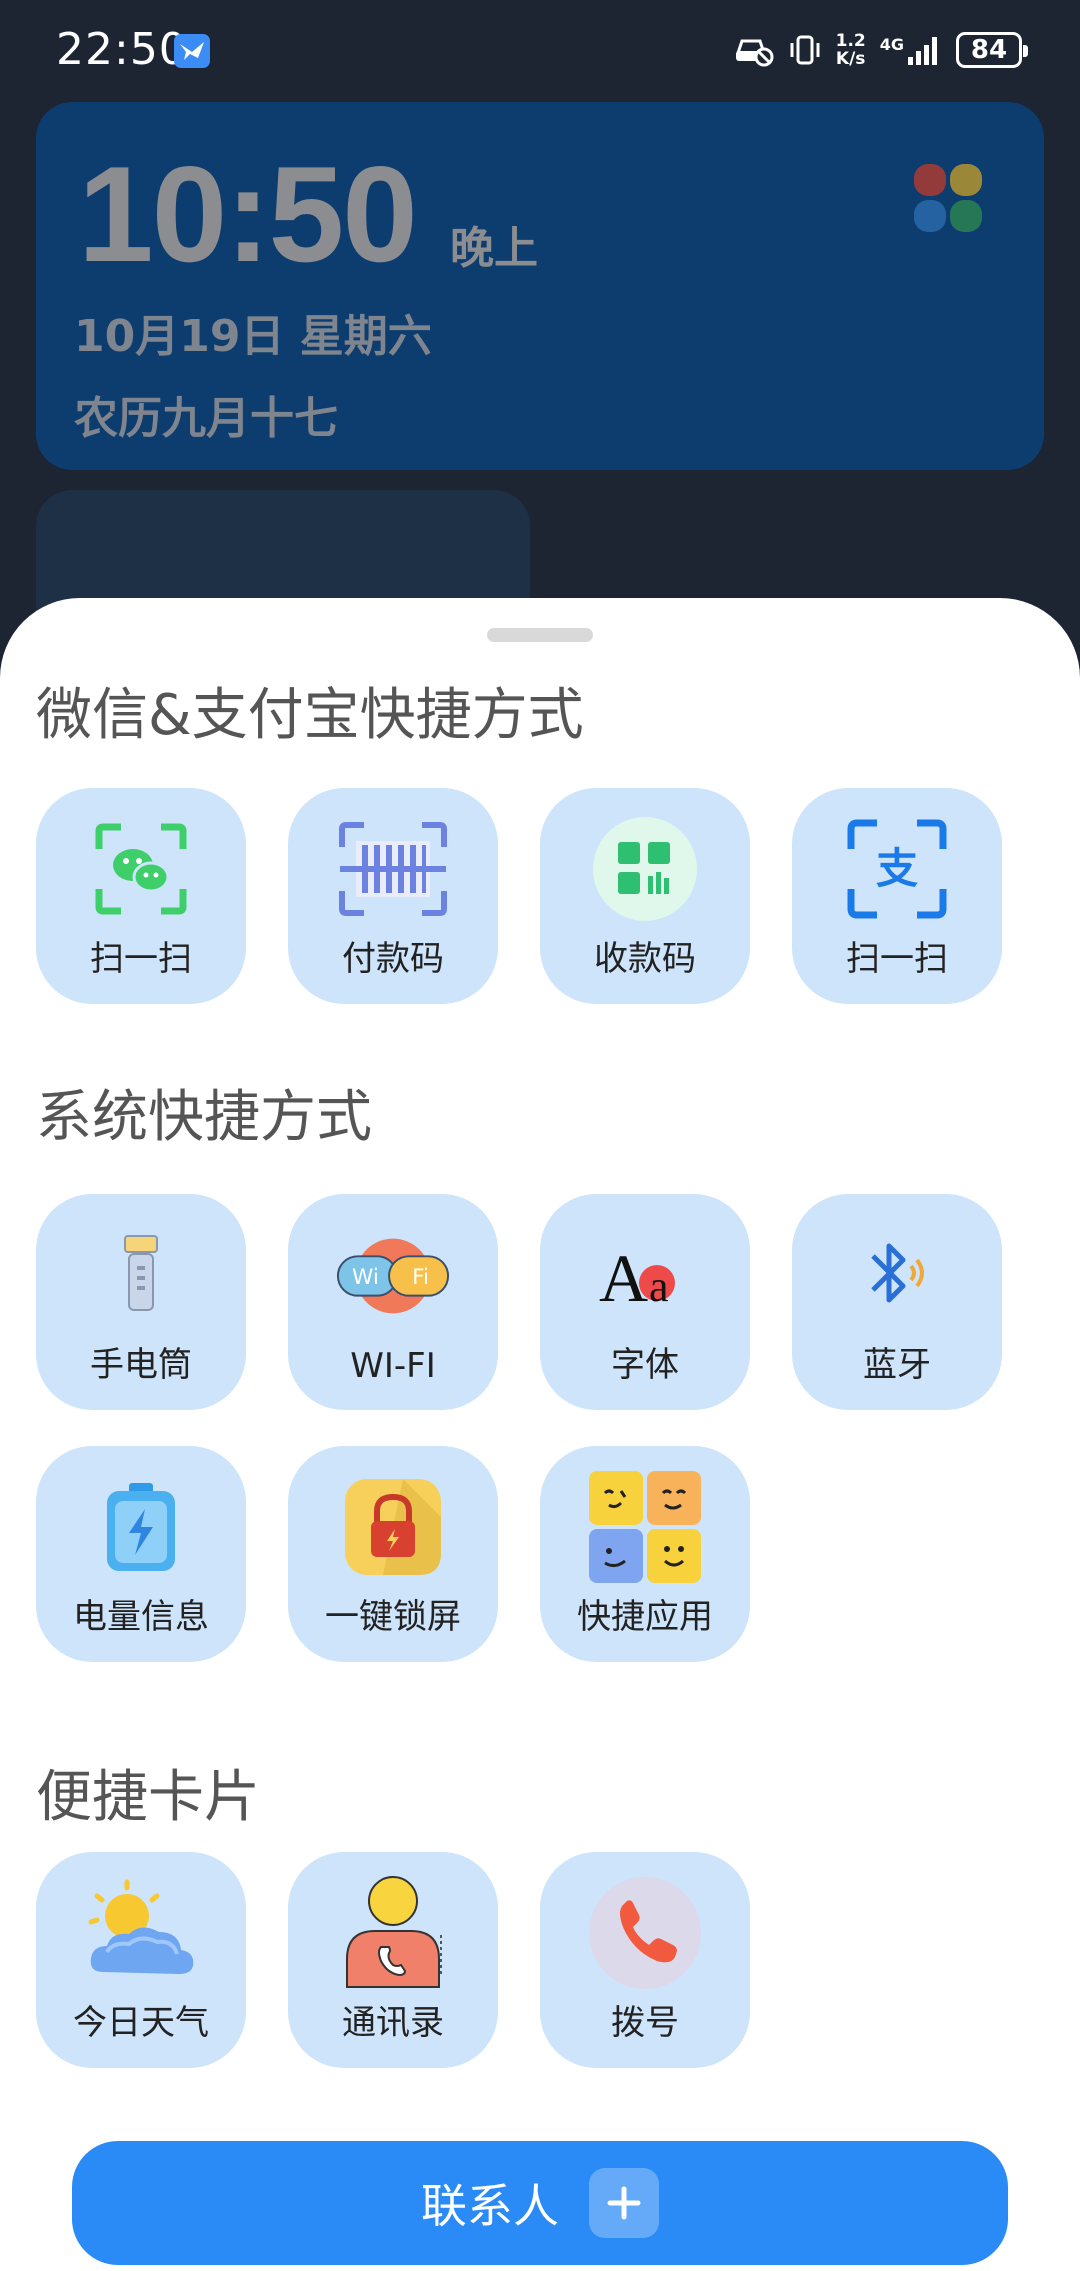 This screenshot has width=1080, height=2271. What do you see at coordinates (393, 1933) in the screenshot?
I see `contacts-book-icon` at bounding box center [393, 1933].